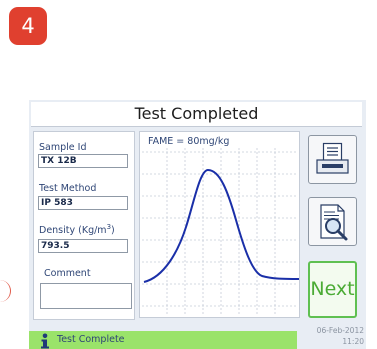  What do you see at coordinates (45, 341) in the screenshot?
I see `info-icon` at bounding box center [45, 341].